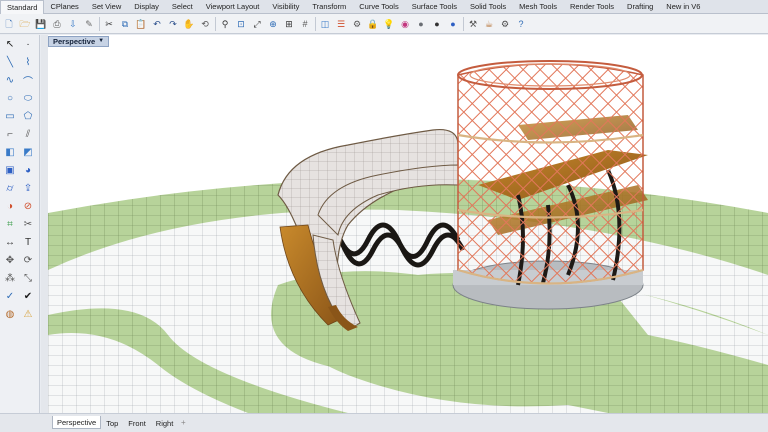  What do you see at coordinates (28, 278) in the screenshot?
I see `scale-icon: ⤡` at bounding box center [28, 278].